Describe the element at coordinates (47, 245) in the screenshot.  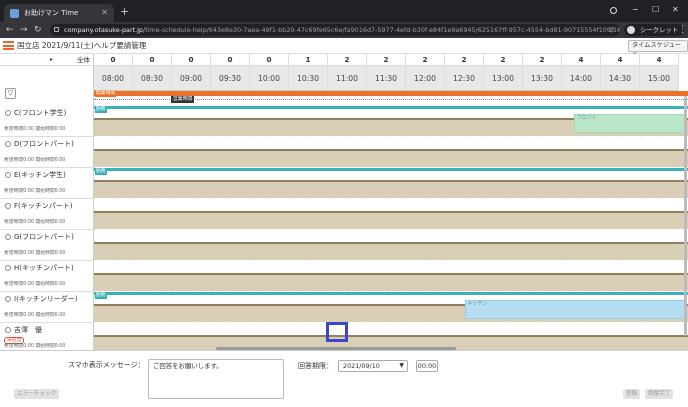
I see `member-row: G(フロントパート) 希望時間0:00 開始時間0:00` at that location.